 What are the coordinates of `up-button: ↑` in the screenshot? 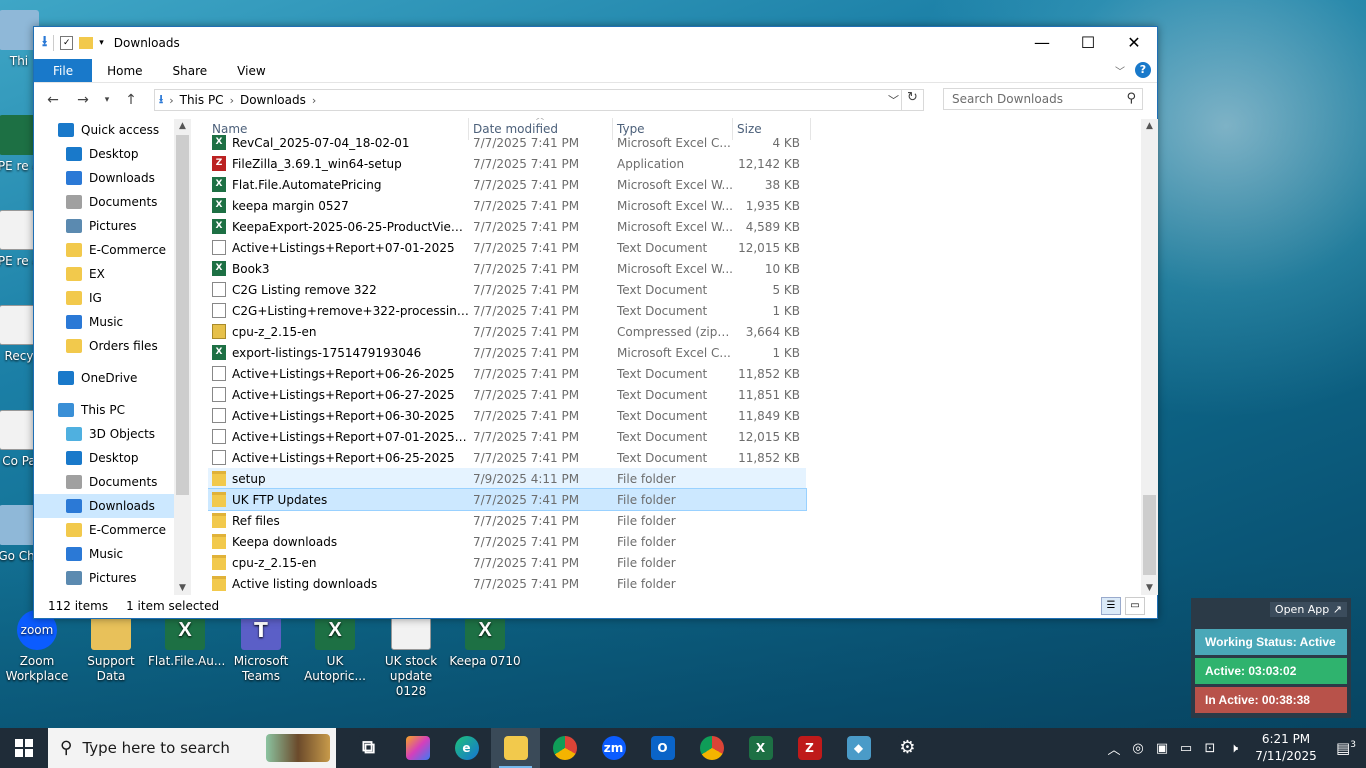 It's located at (131, 100).